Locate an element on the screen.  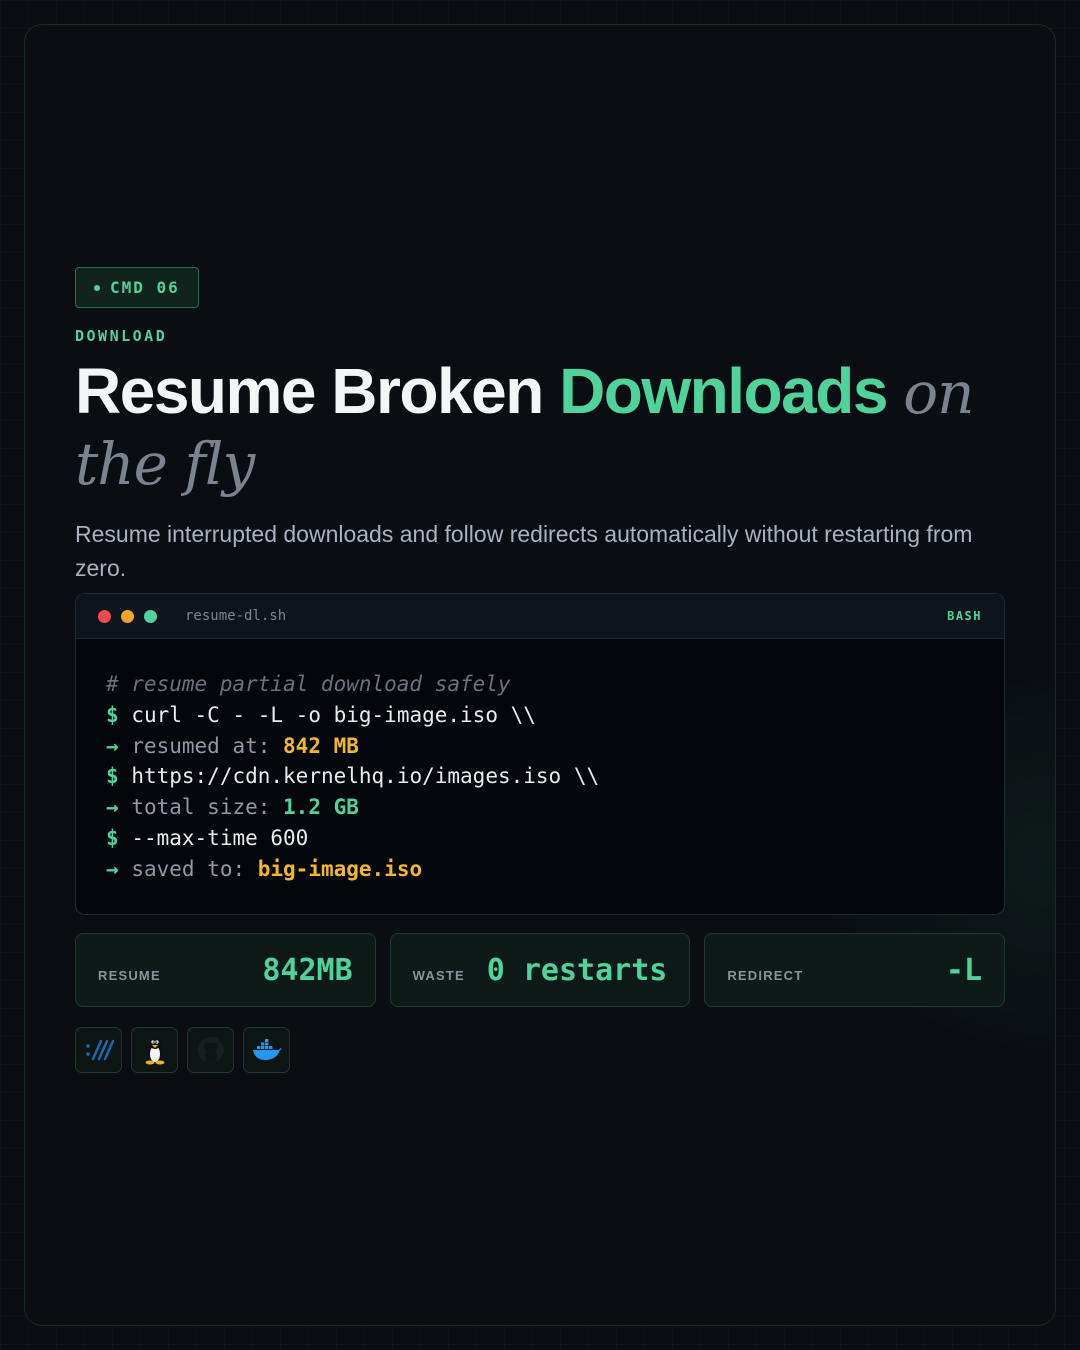
output-label: saved to: is located at coordinates (194, 868).